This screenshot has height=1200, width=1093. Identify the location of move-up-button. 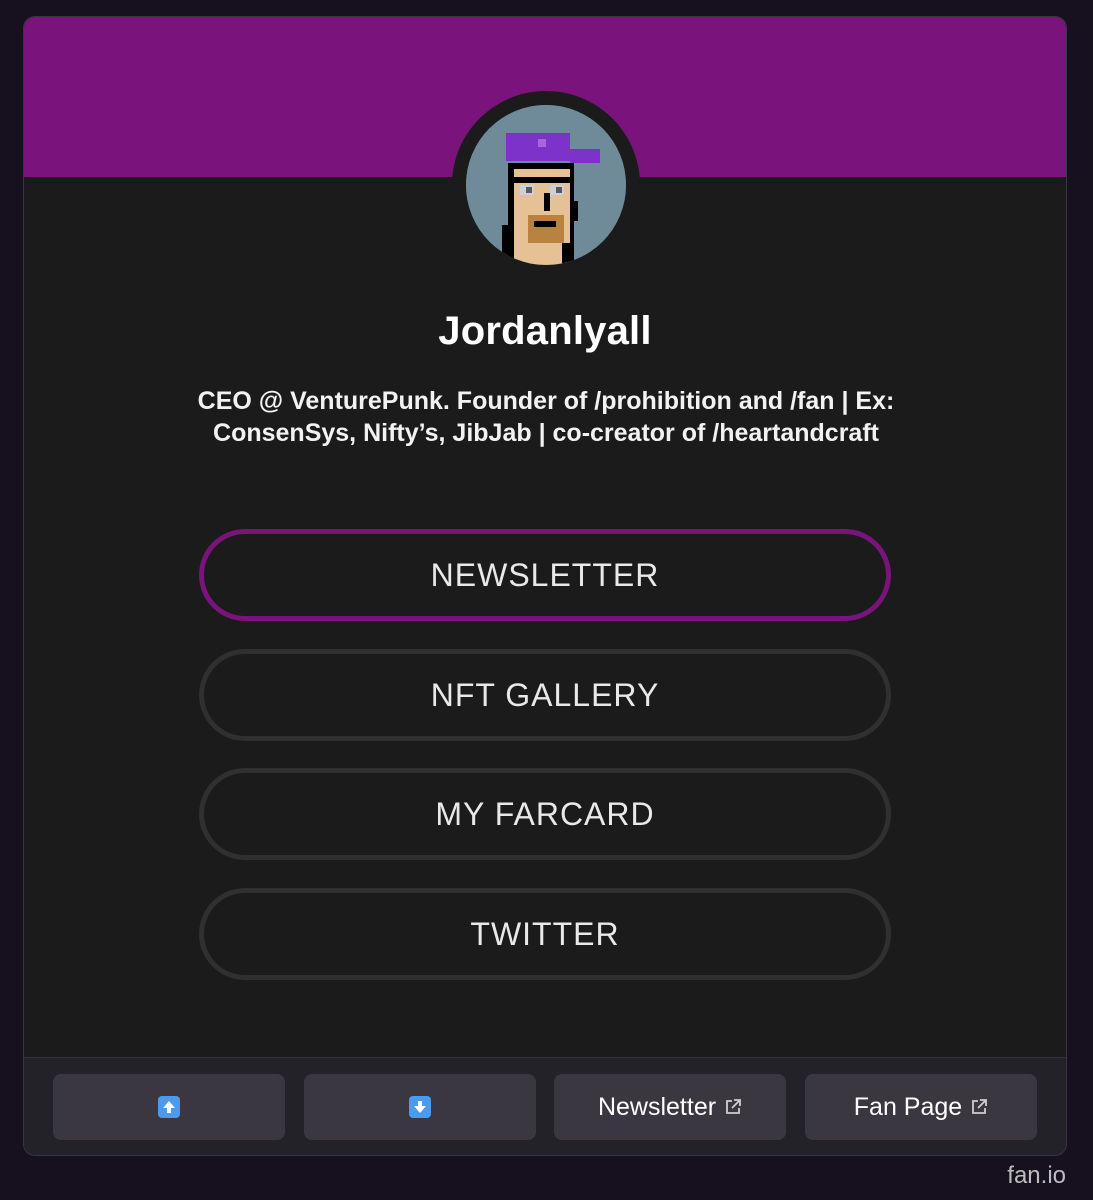
(169, 1107).